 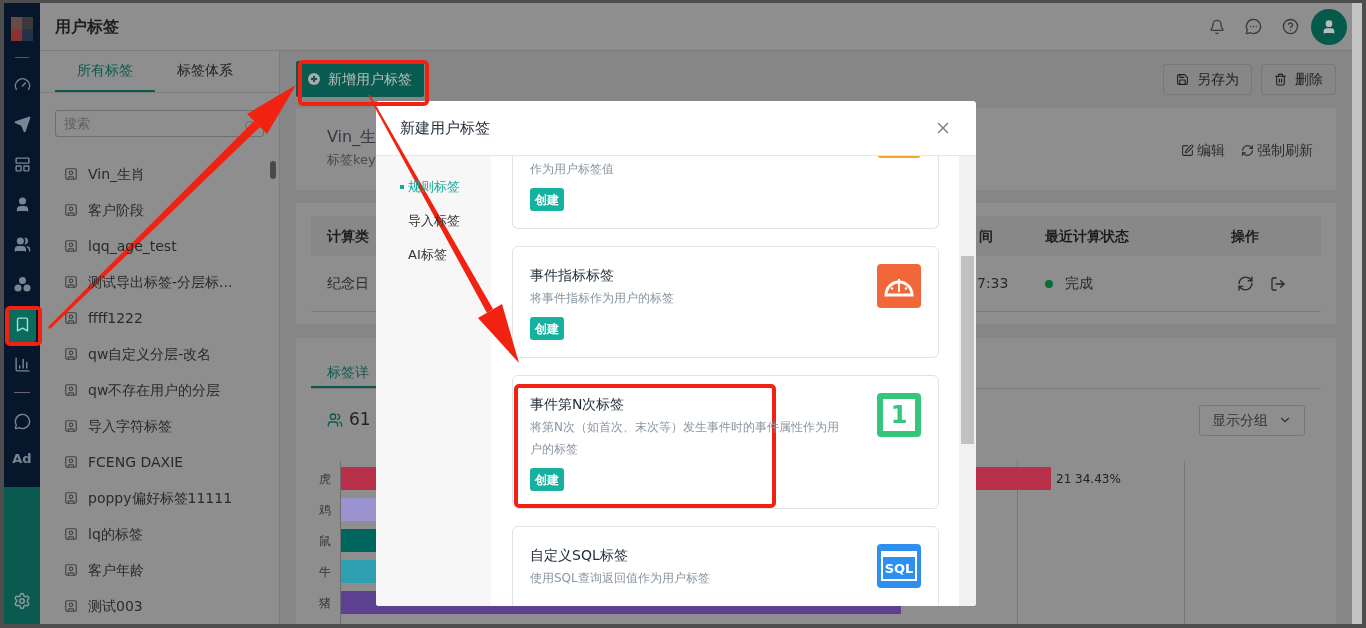 What do you see at coordinates (1247, 150) in the screenshot?
I see `refresh-icon` at bounding box center [1247, 150].